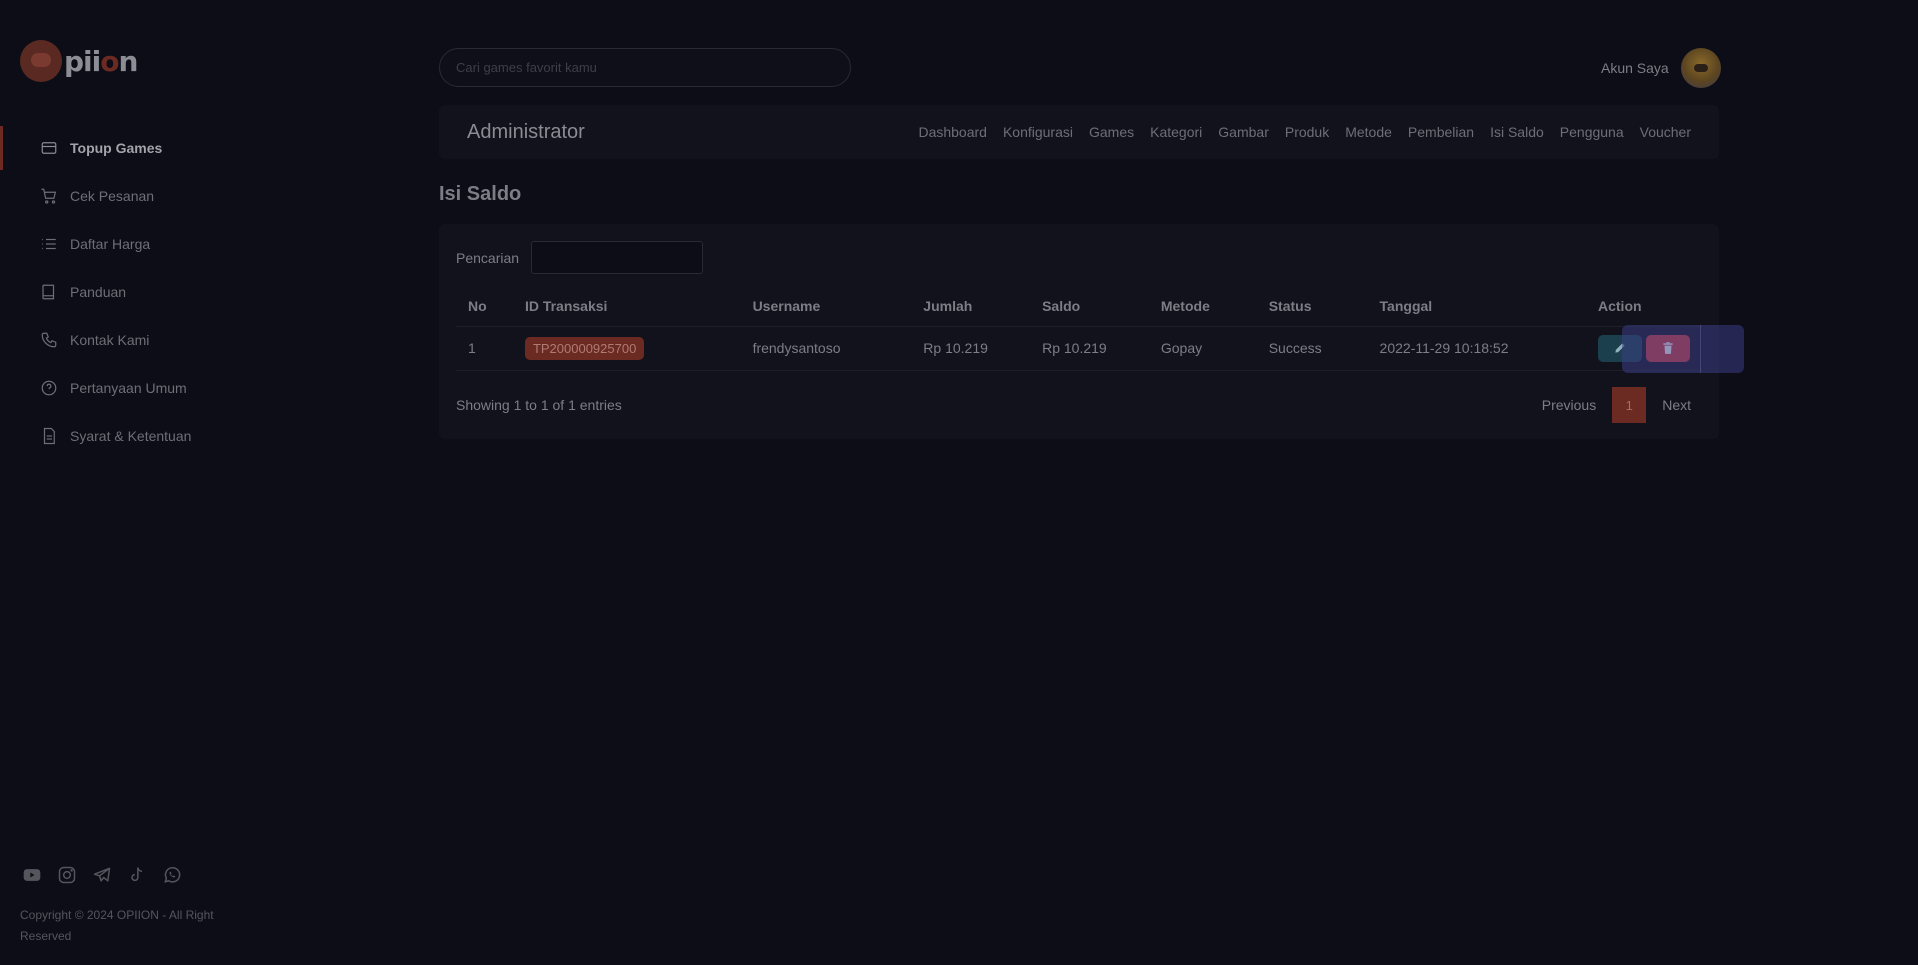  Describe the element at coordinates (1368, 132) in the screenshot. I see `admin-nav-metode: Metode` at that location.